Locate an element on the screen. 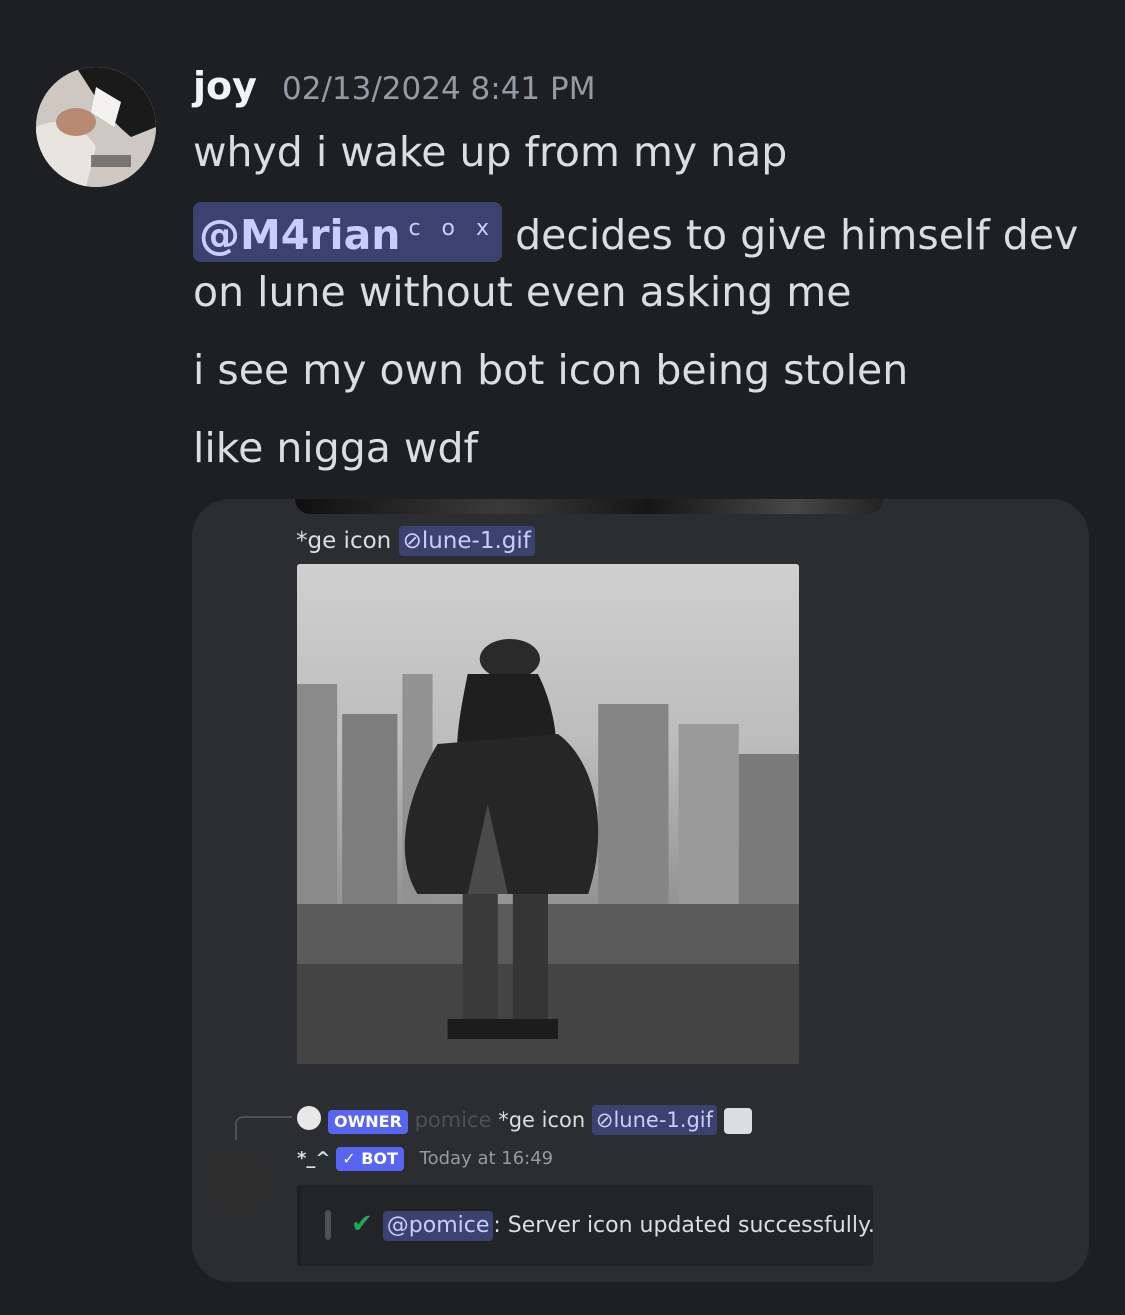  reply-attachment-name: lune-1.gif is located at coordinates (663, 1120).